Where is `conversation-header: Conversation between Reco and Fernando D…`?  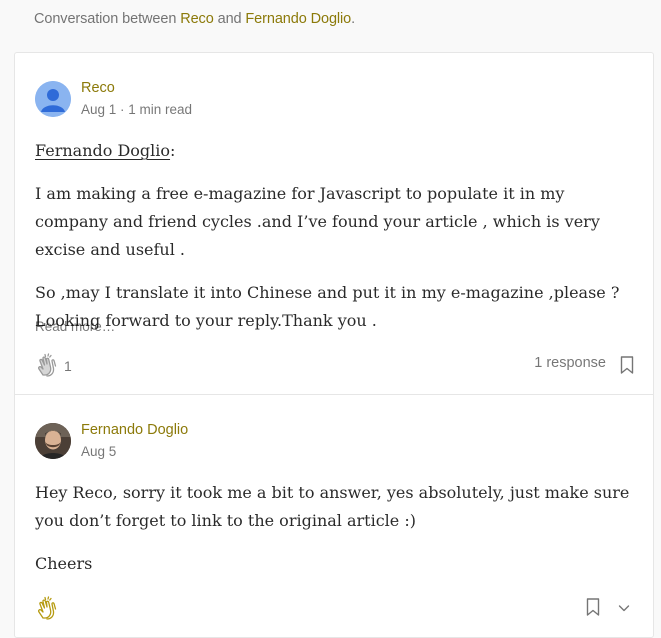
conversation-header: Conversation between Reco and Fernando D… is located at coordinates (194, 19).